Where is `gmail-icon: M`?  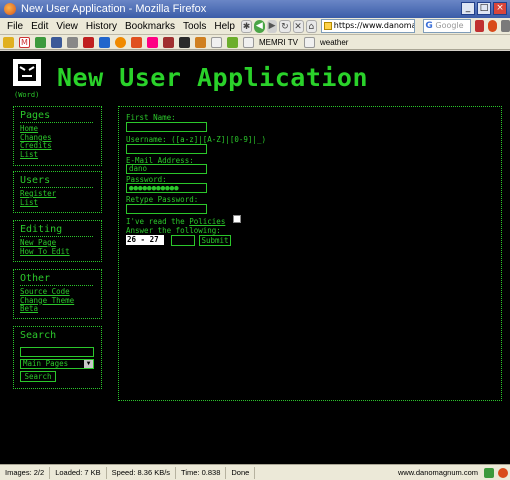
gmail-icon: M is located at coordinates (24, 42).